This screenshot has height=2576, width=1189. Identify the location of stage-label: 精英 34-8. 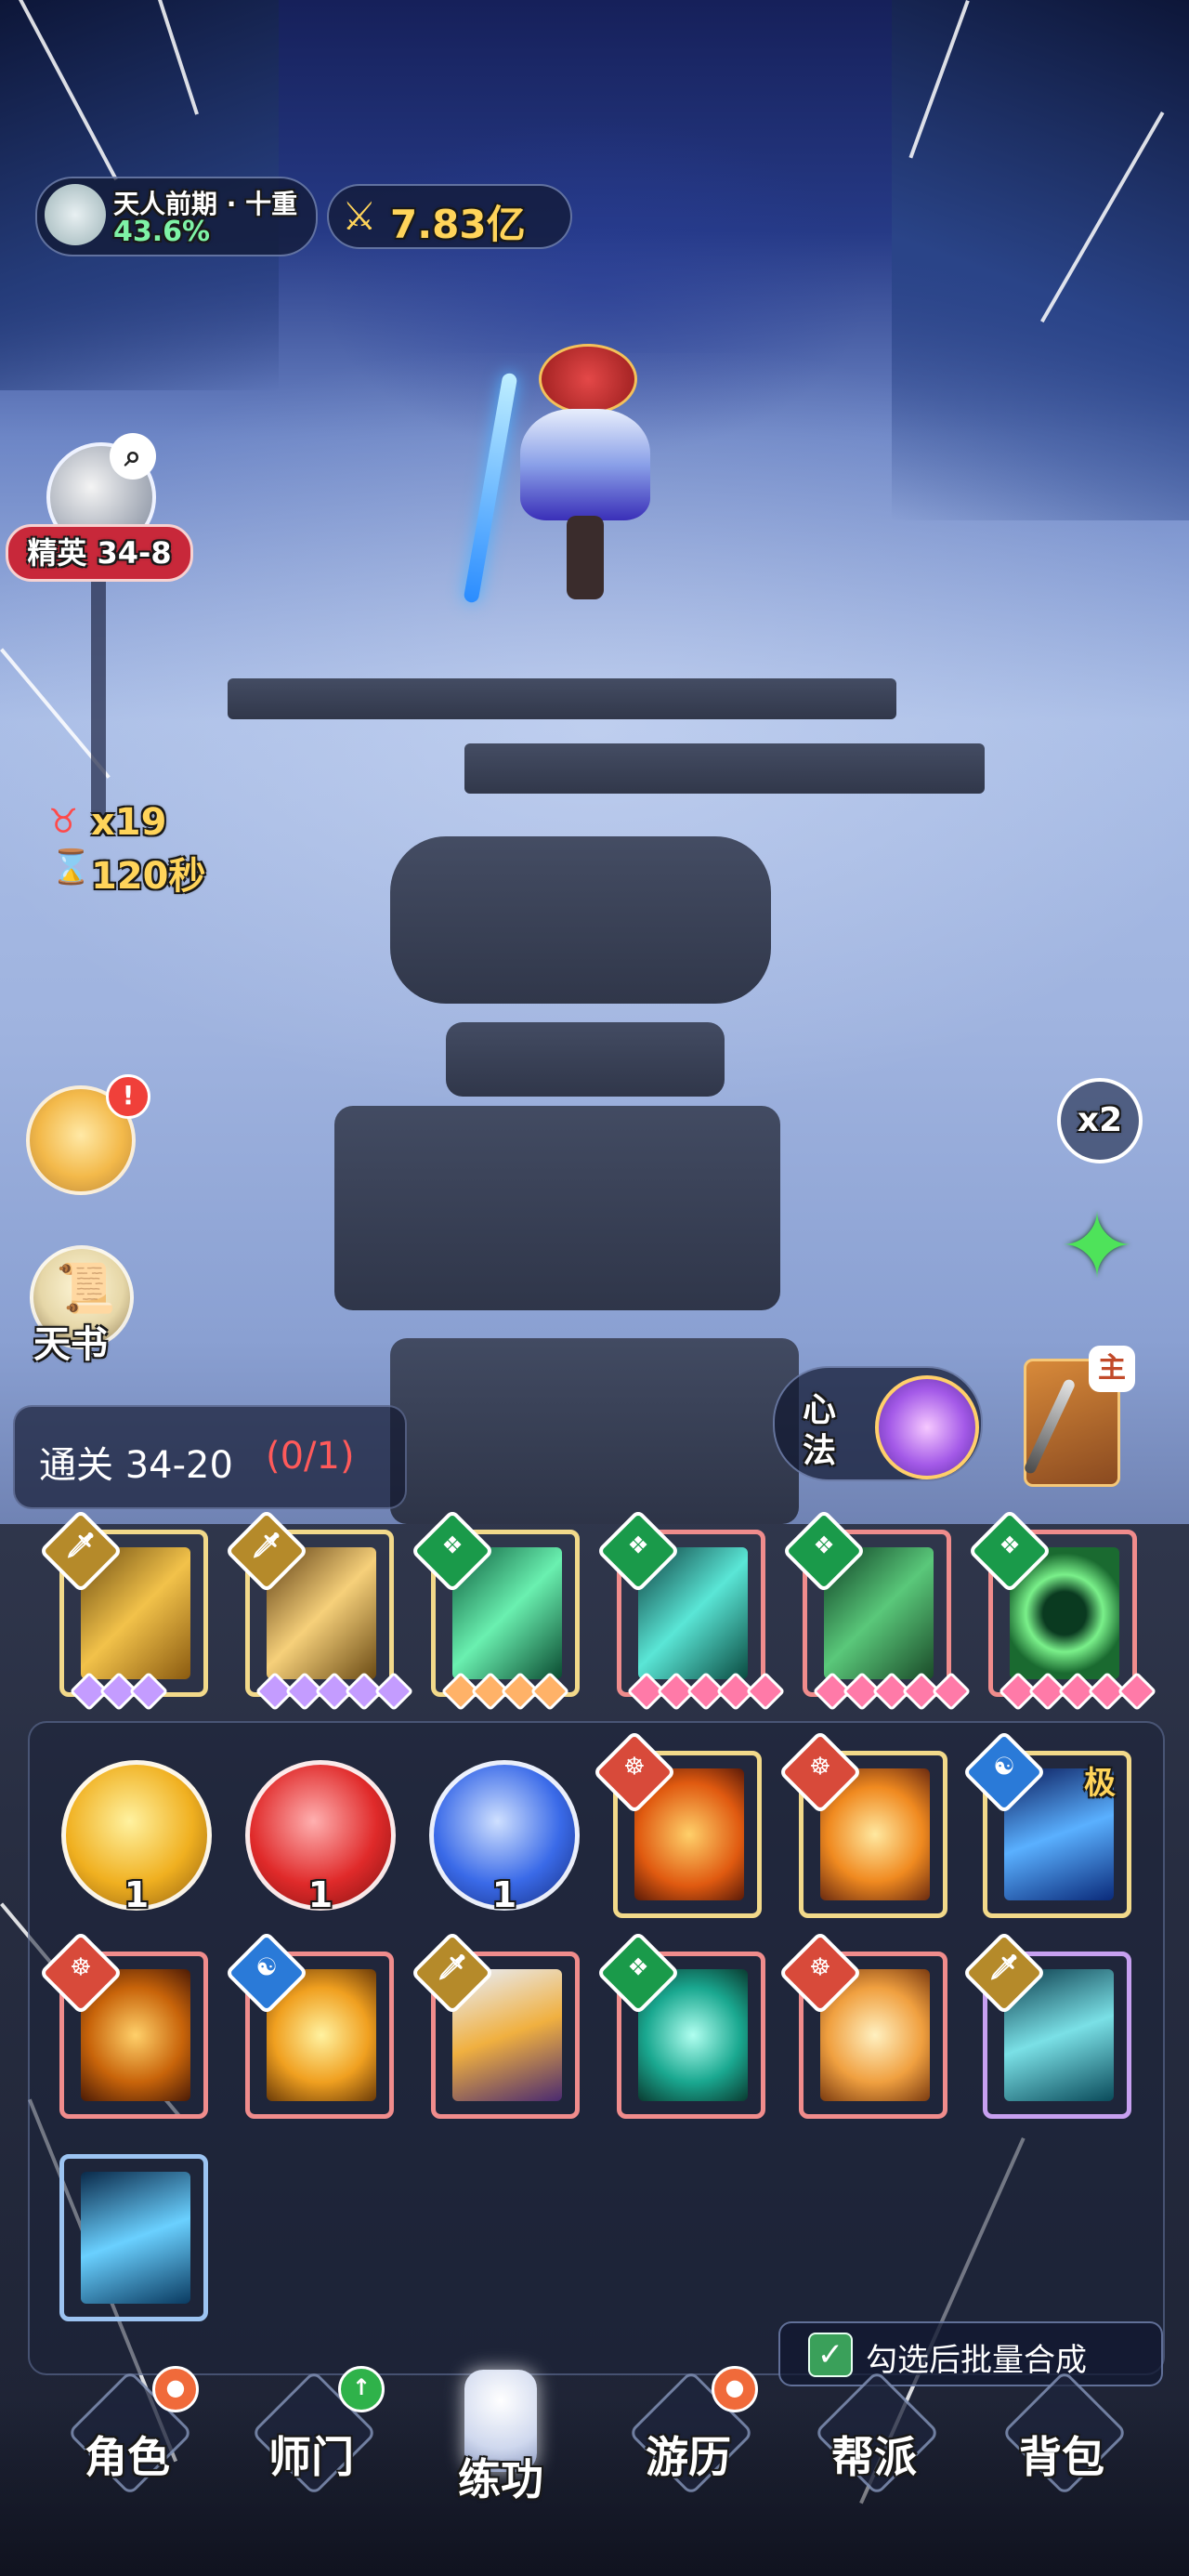
(100, 553).